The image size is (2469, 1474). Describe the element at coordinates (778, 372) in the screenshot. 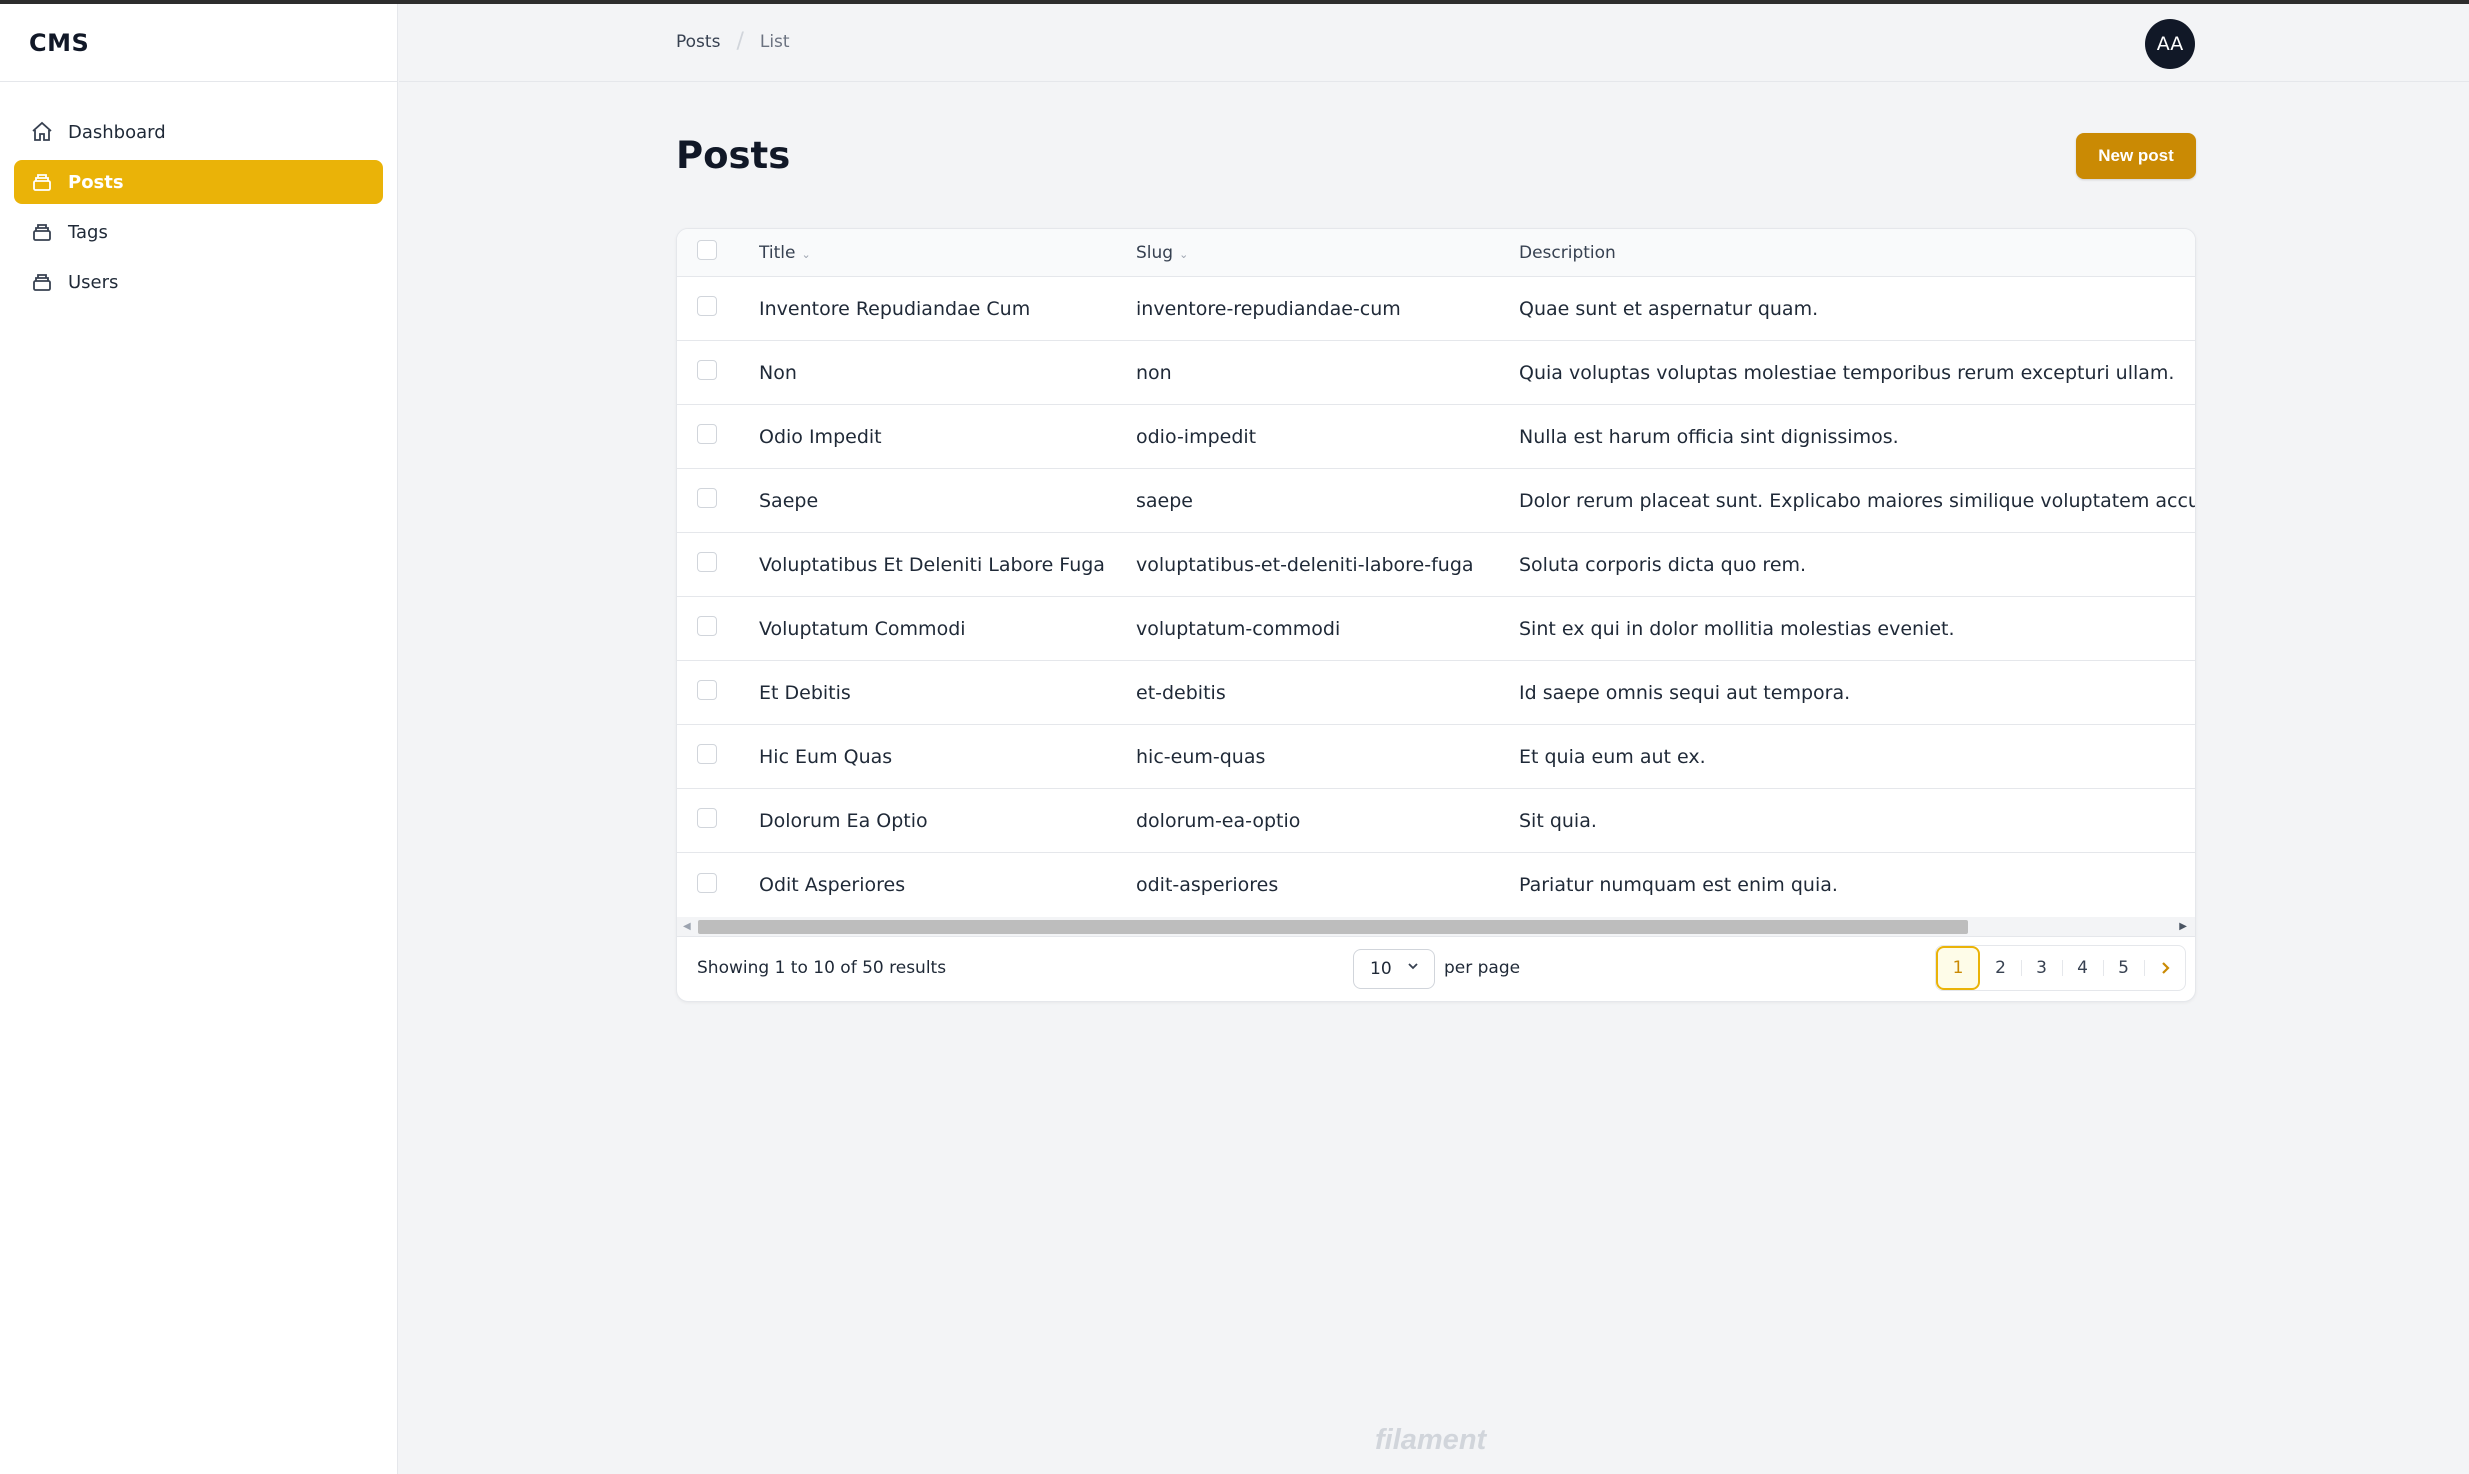

I see `cell-title: Non` at that location.